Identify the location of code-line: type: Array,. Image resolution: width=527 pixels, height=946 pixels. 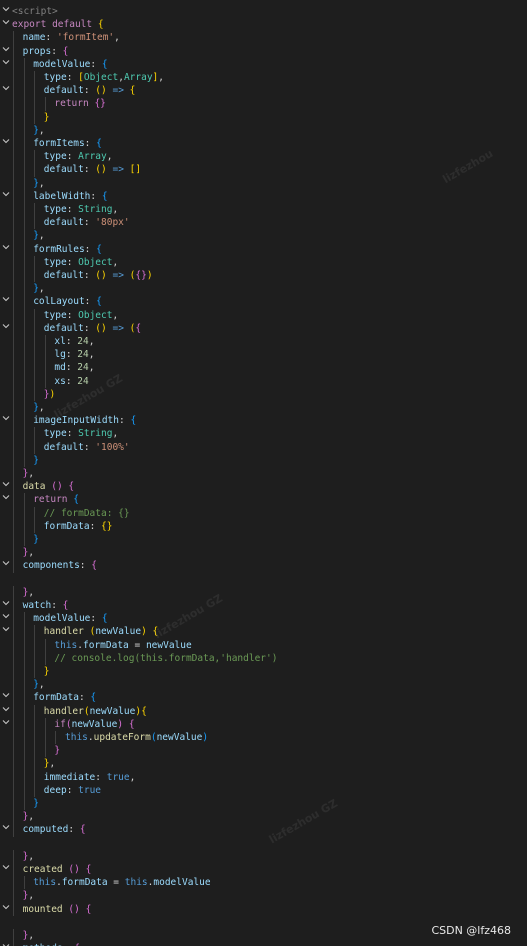
(263, 156).